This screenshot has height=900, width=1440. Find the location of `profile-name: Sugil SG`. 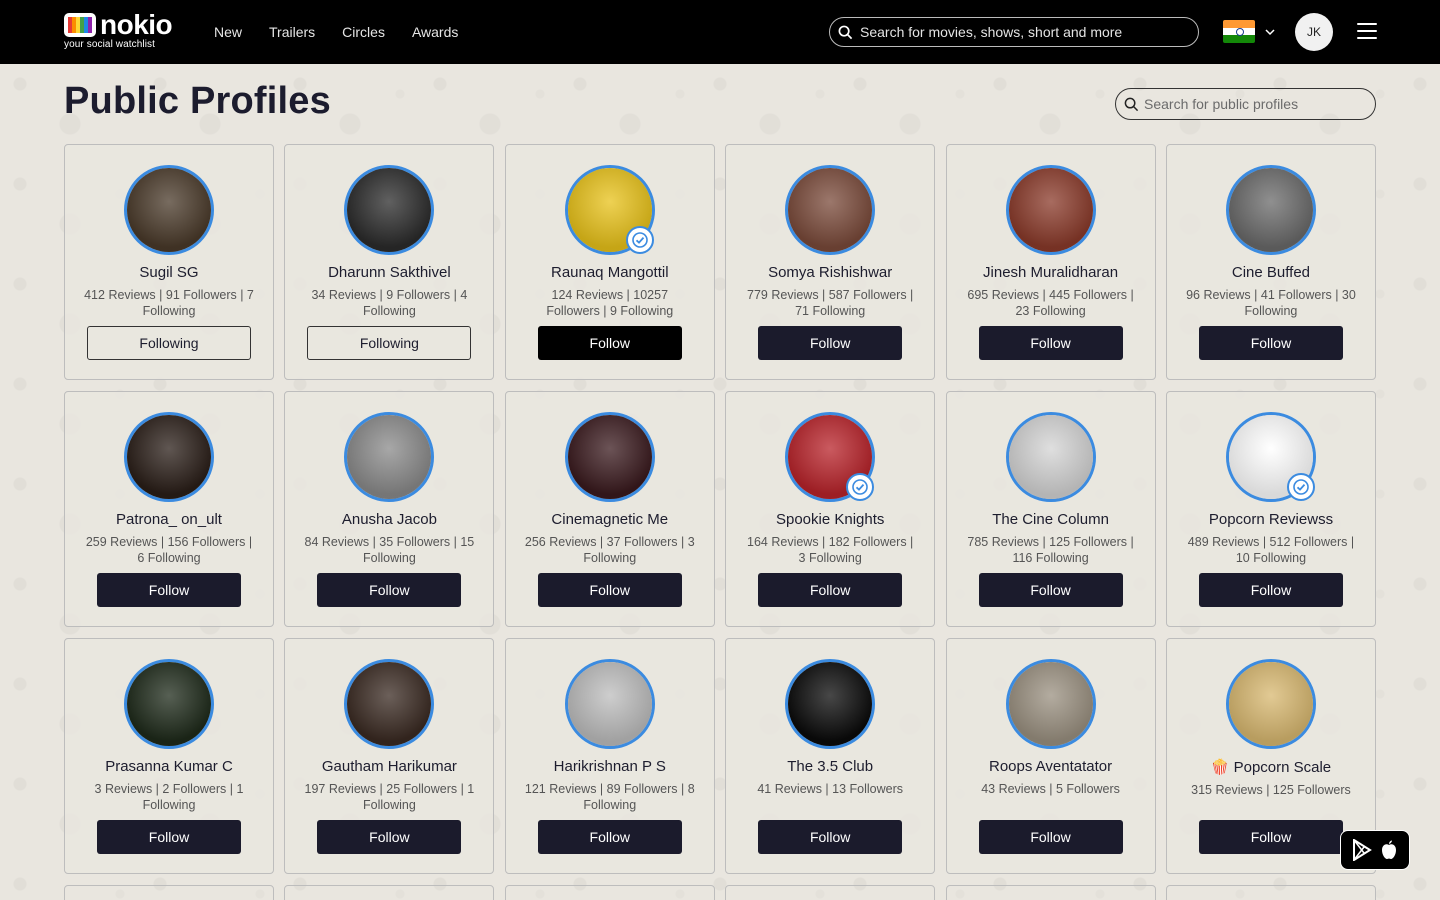

profile-name: Sugil SG is located at coordinates (168, 272).